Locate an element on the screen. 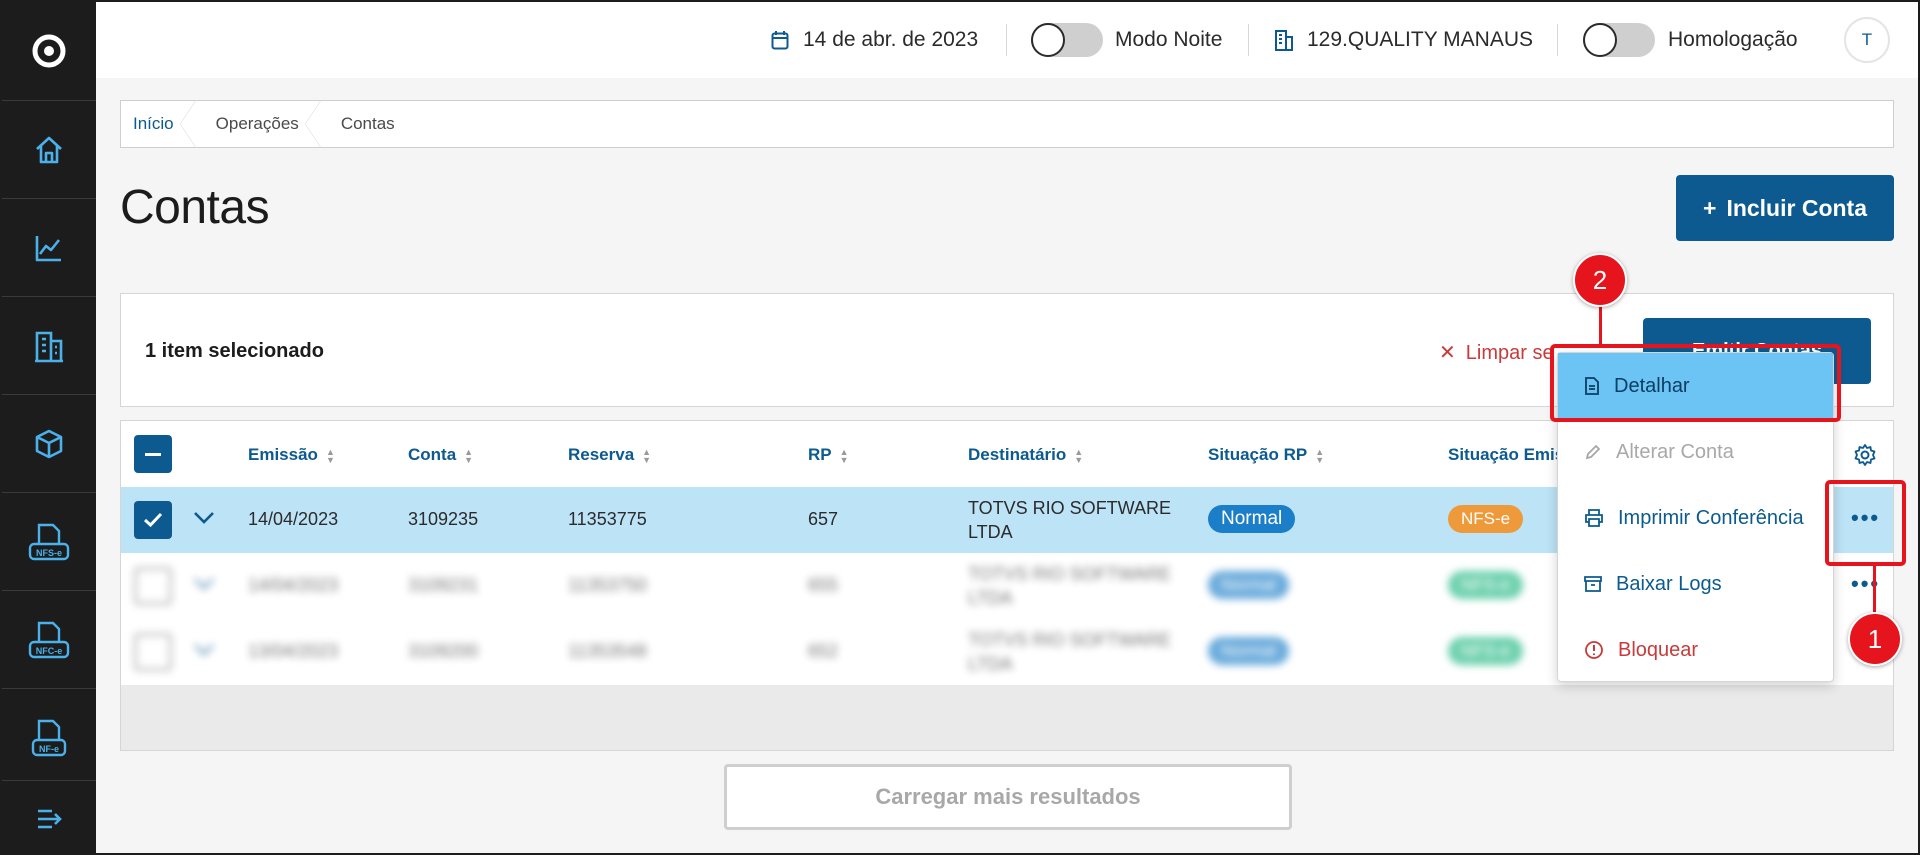  archive-icon is located at coordinates (1593, 584).